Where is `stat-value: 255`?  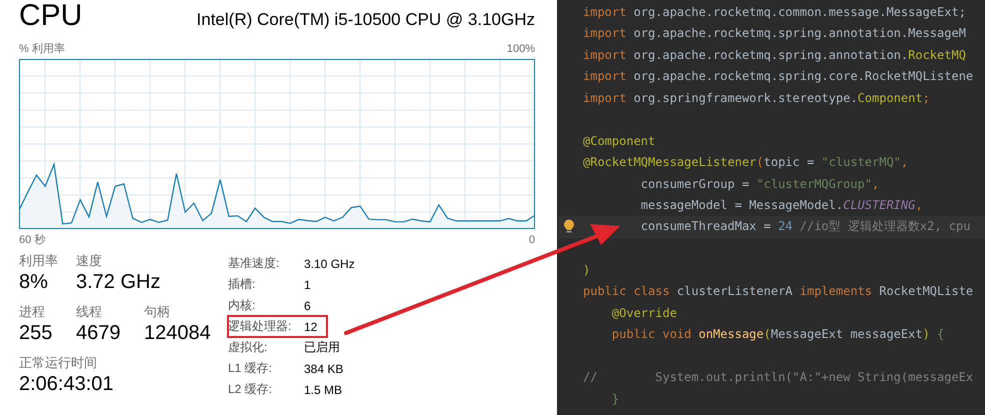
stat-value: 255 is located at coordinates (36, 333).